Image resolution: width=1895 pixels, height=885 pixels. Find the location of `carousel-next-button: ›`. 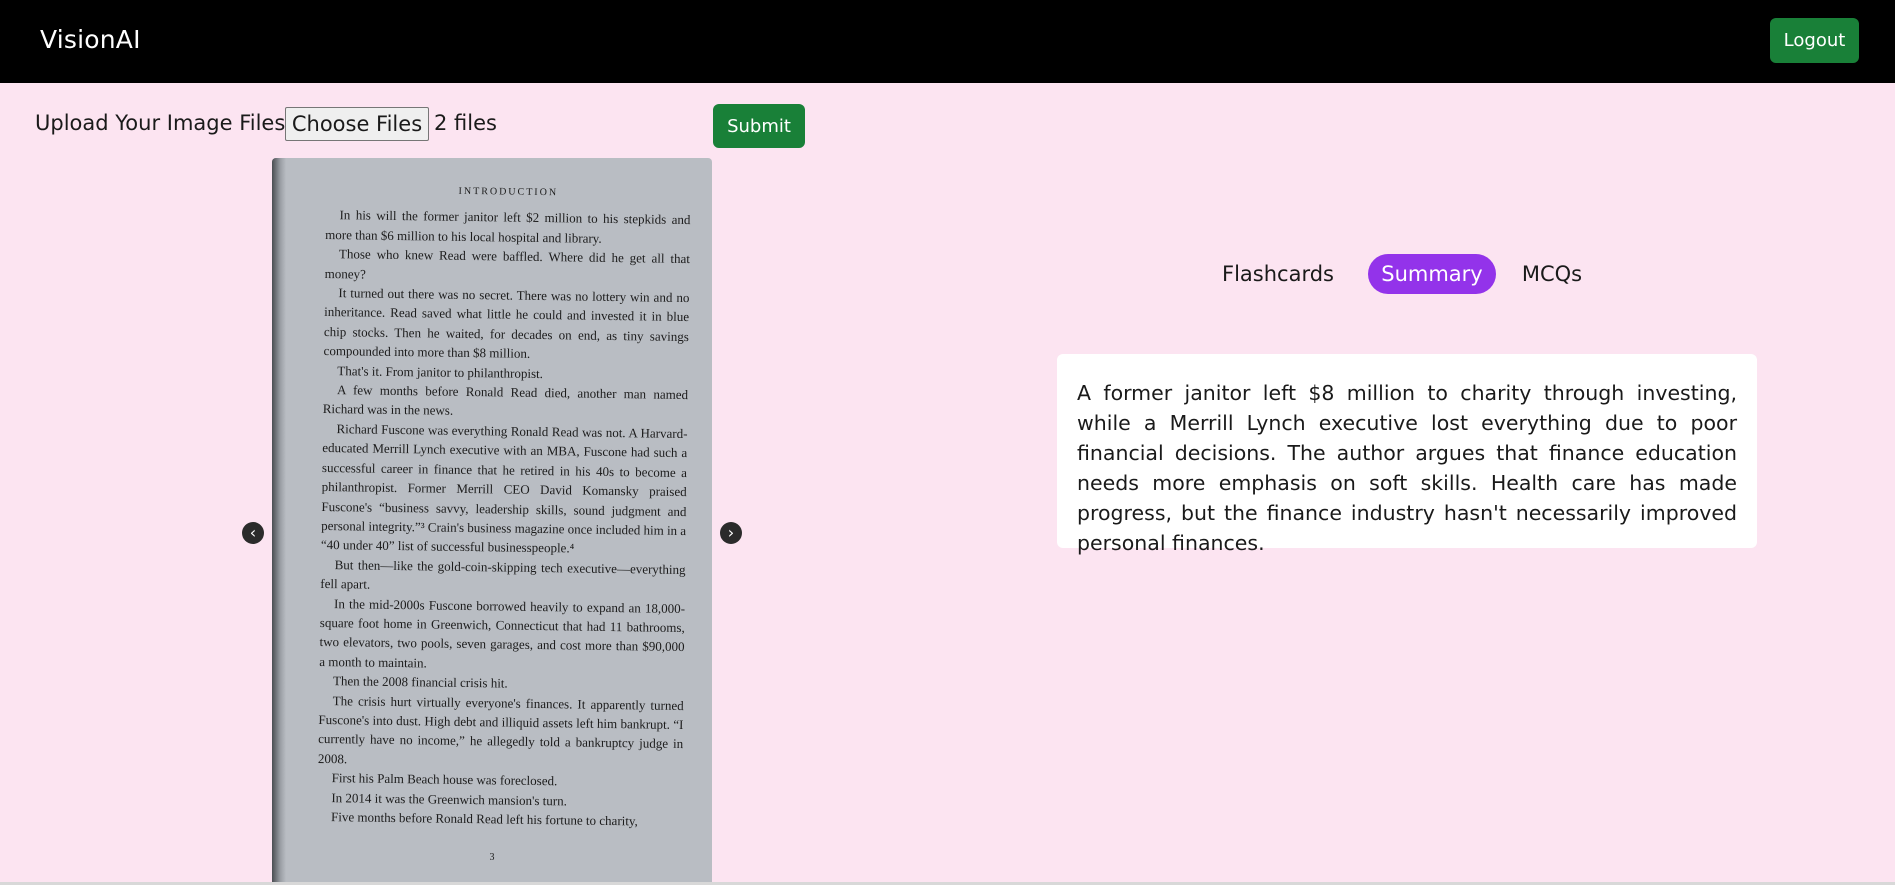

carousel-next-button: › is located at coordinates (731, 533).